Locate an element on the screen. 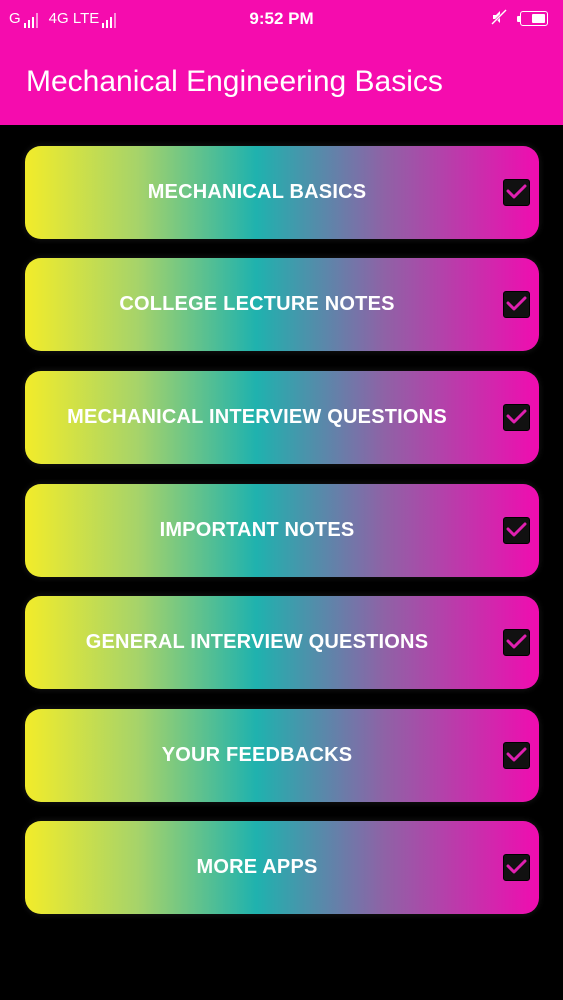 The image size is (563, 1000). app-title: Mechanical Engineering Basics is located at coordinates (234, 81).